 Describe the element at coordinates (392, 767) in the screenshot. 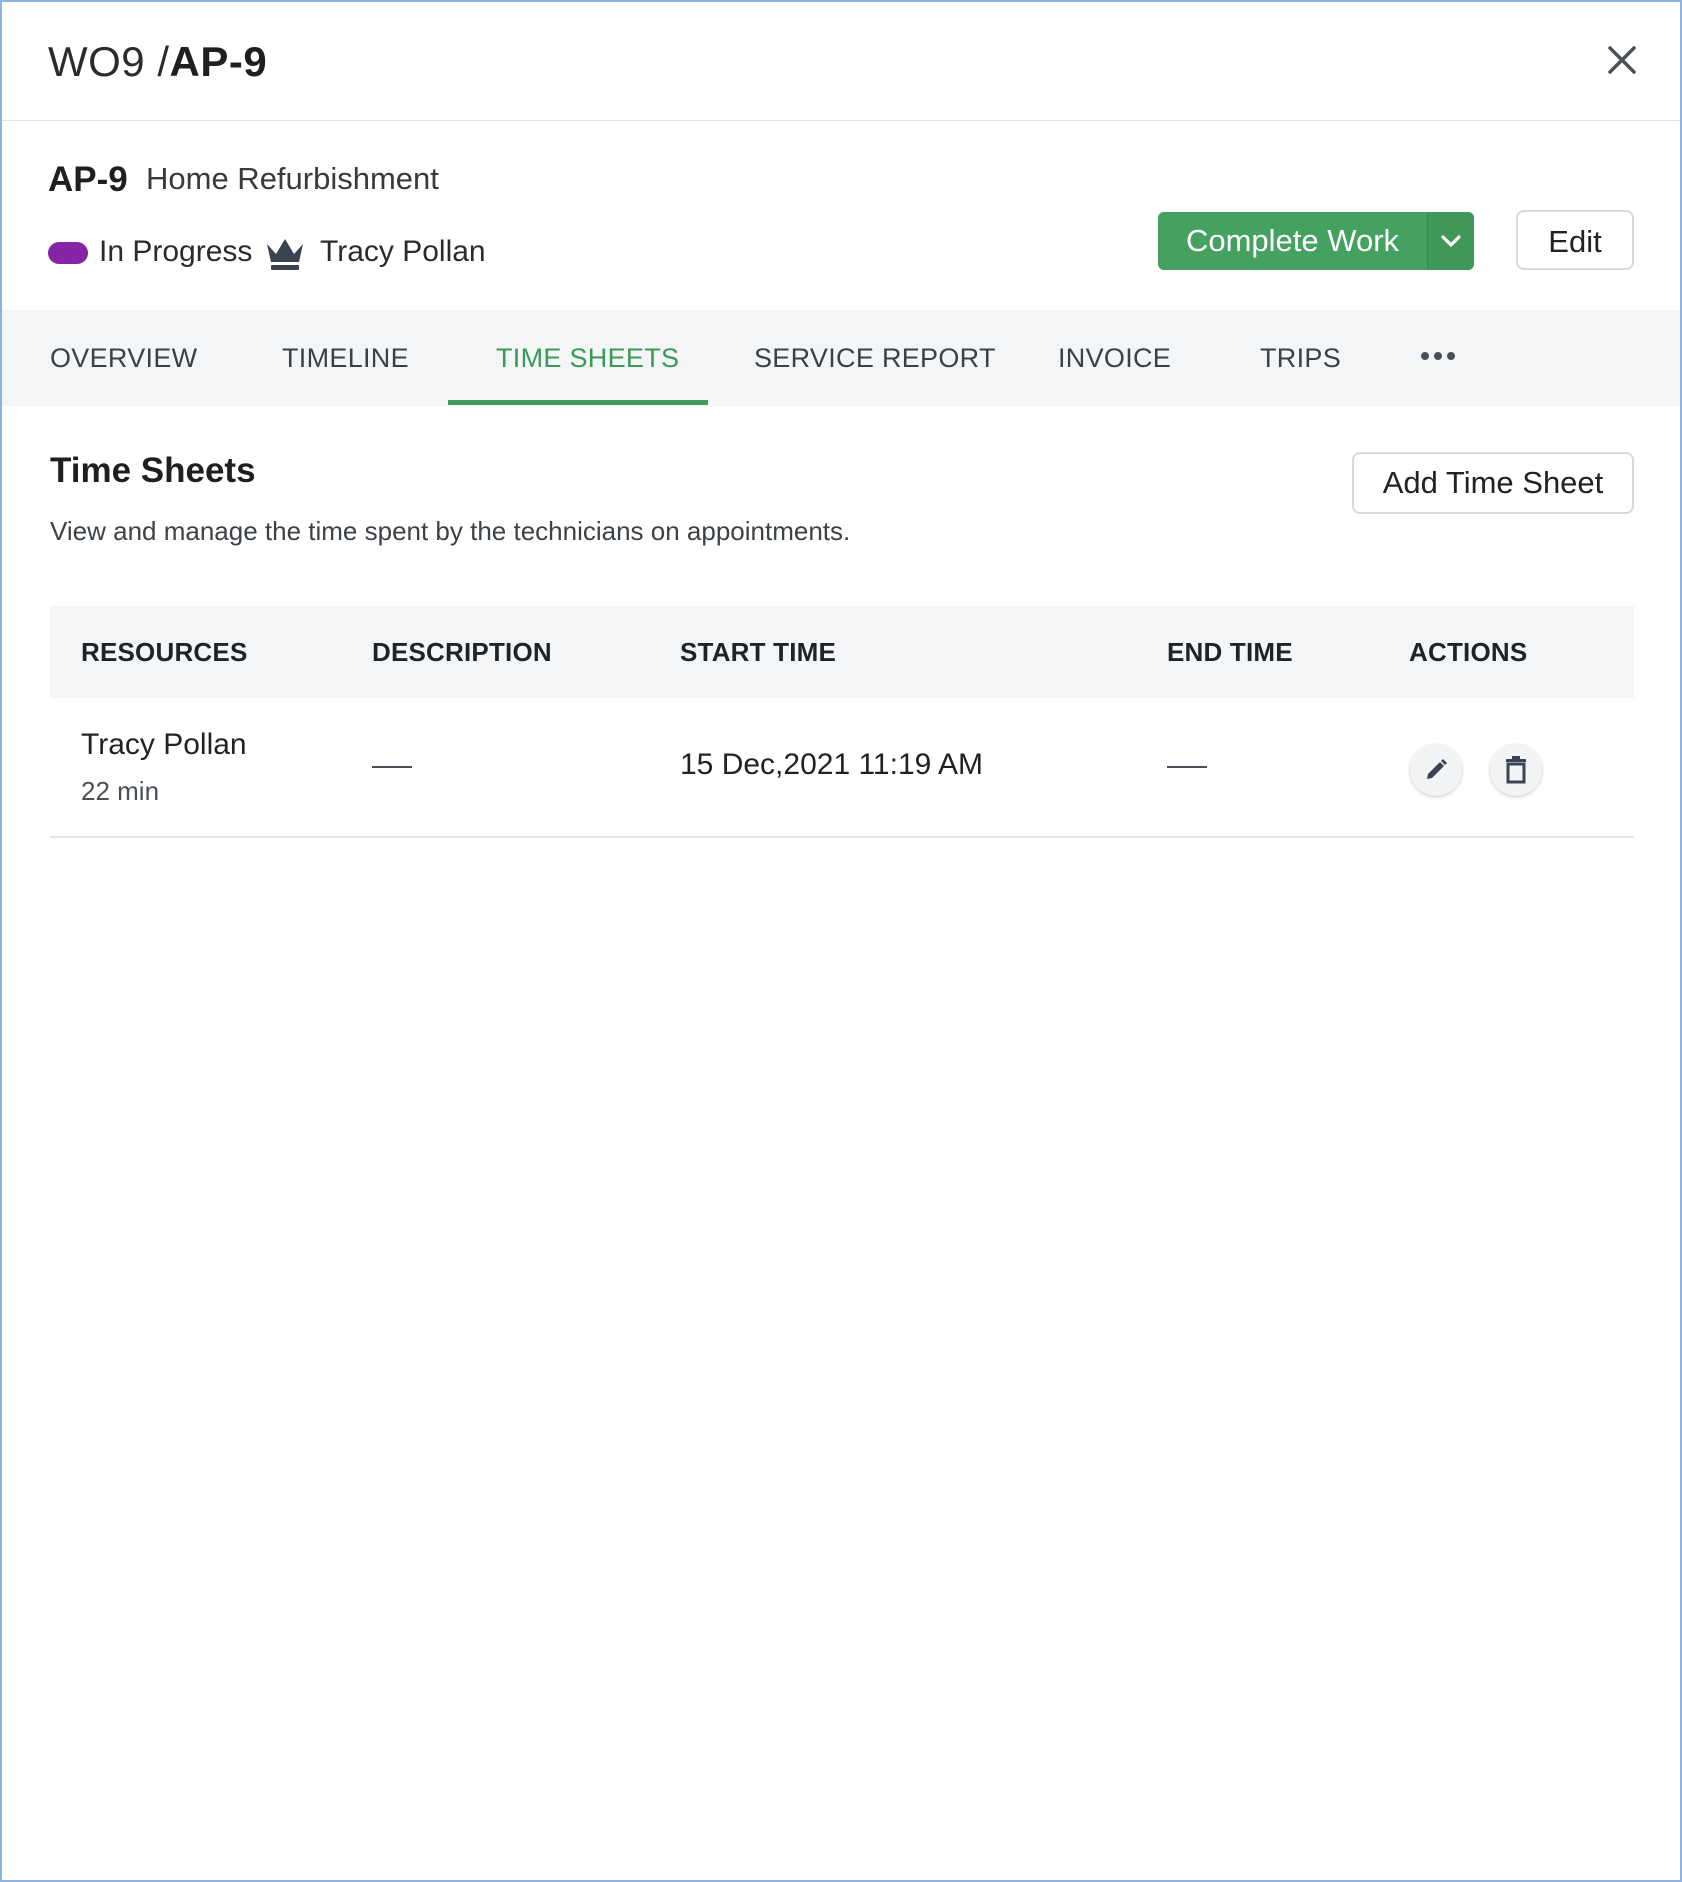

I see `description-empty` at that location.